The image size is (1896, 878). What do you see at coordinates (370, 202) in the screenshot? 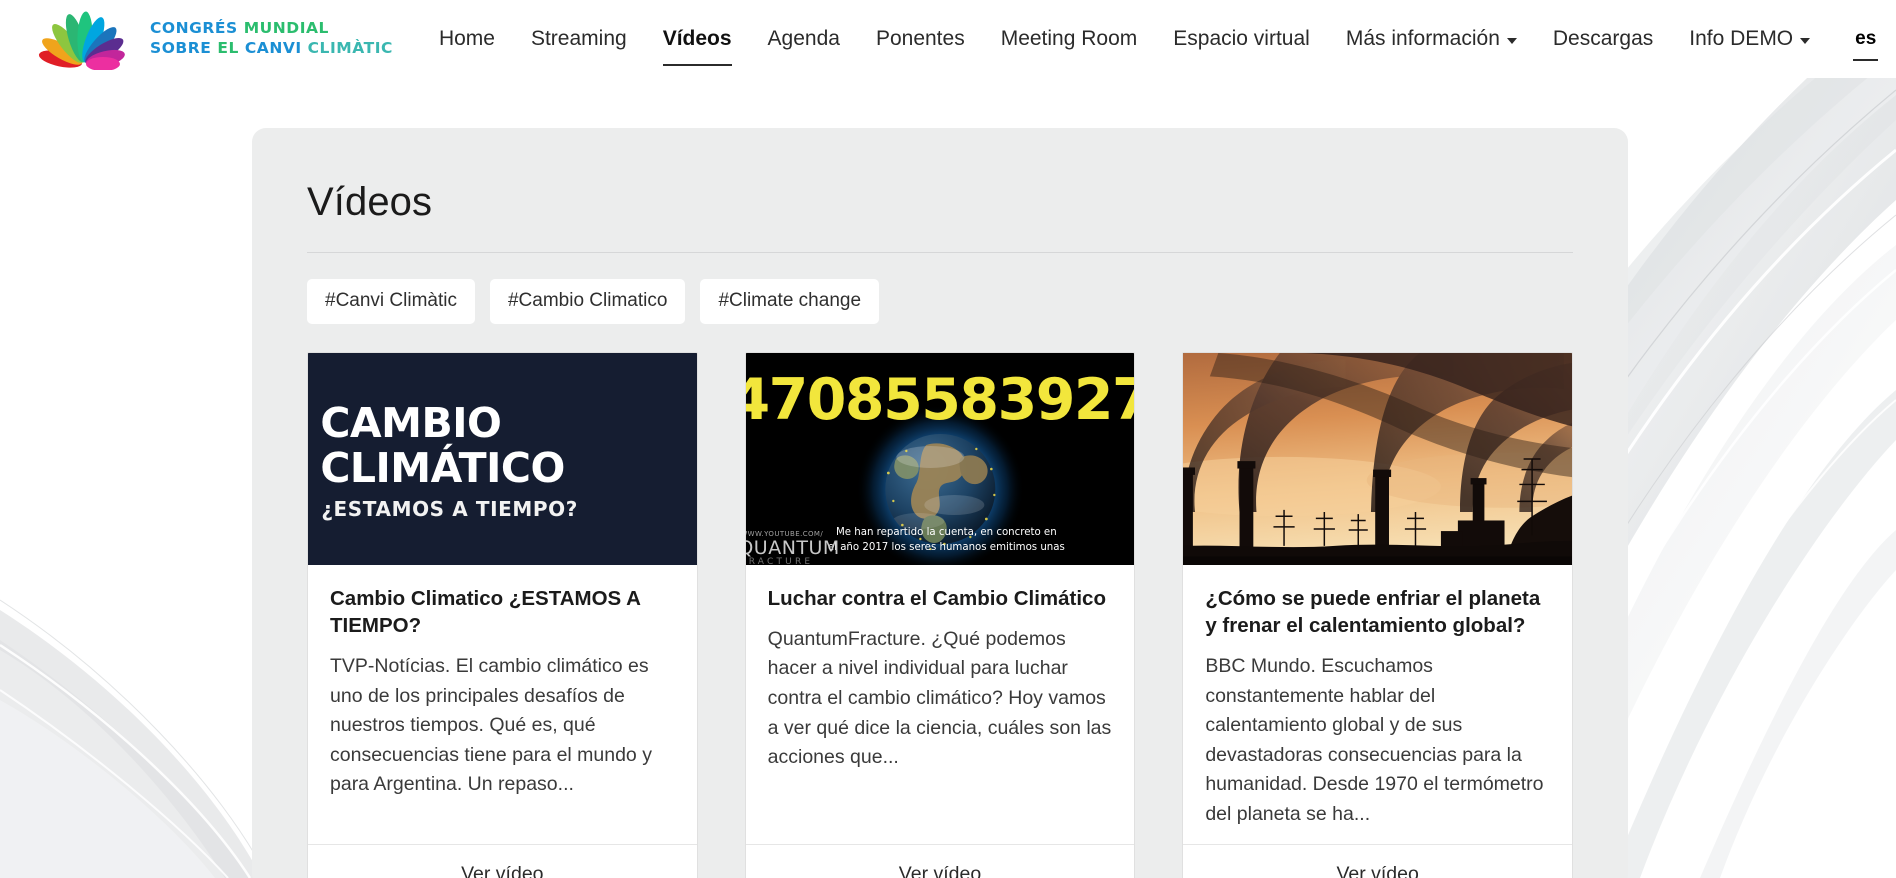
I see `page-title: Vídeos` at bounding box center [370, 202].